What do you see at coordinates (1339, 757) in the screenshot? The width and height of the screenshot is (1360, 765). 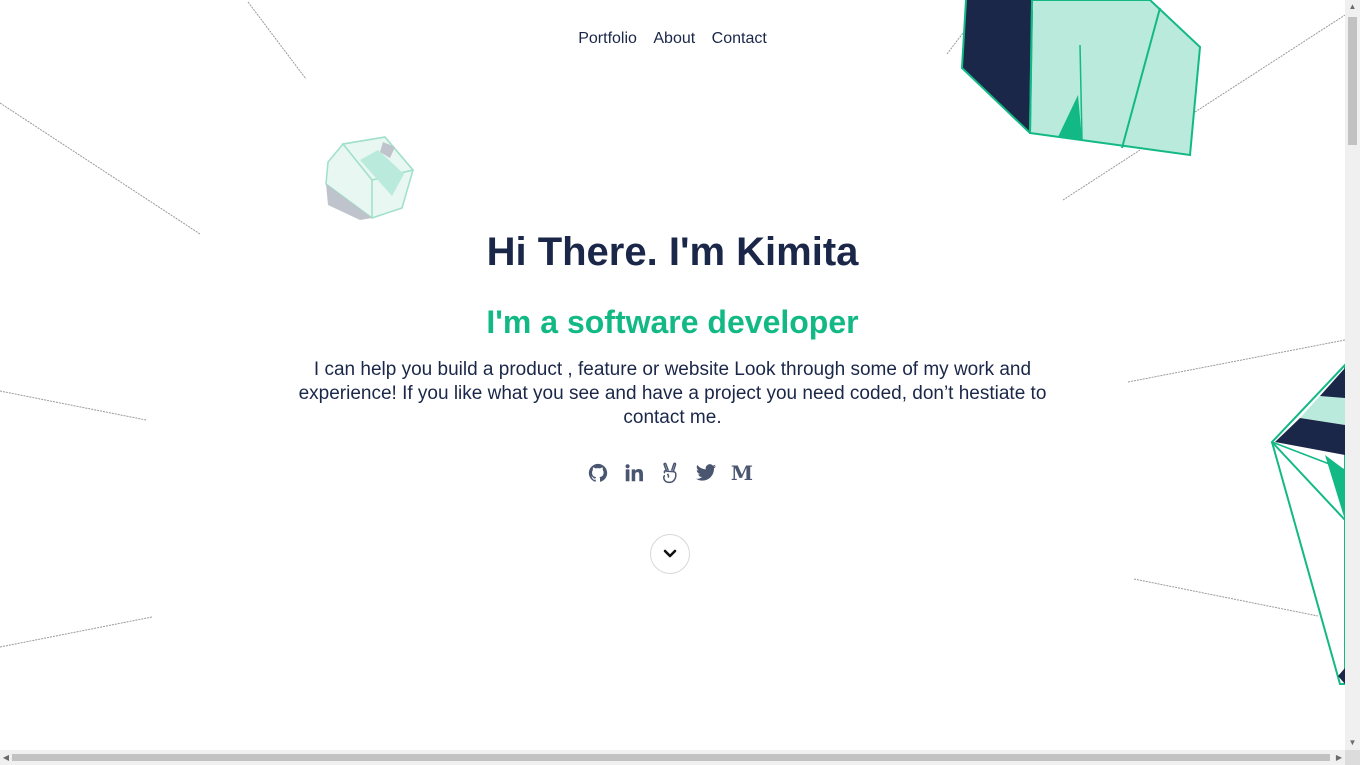 I see `scroll-right-arrow-icon: ▶` at bounding box center [1339, 757].